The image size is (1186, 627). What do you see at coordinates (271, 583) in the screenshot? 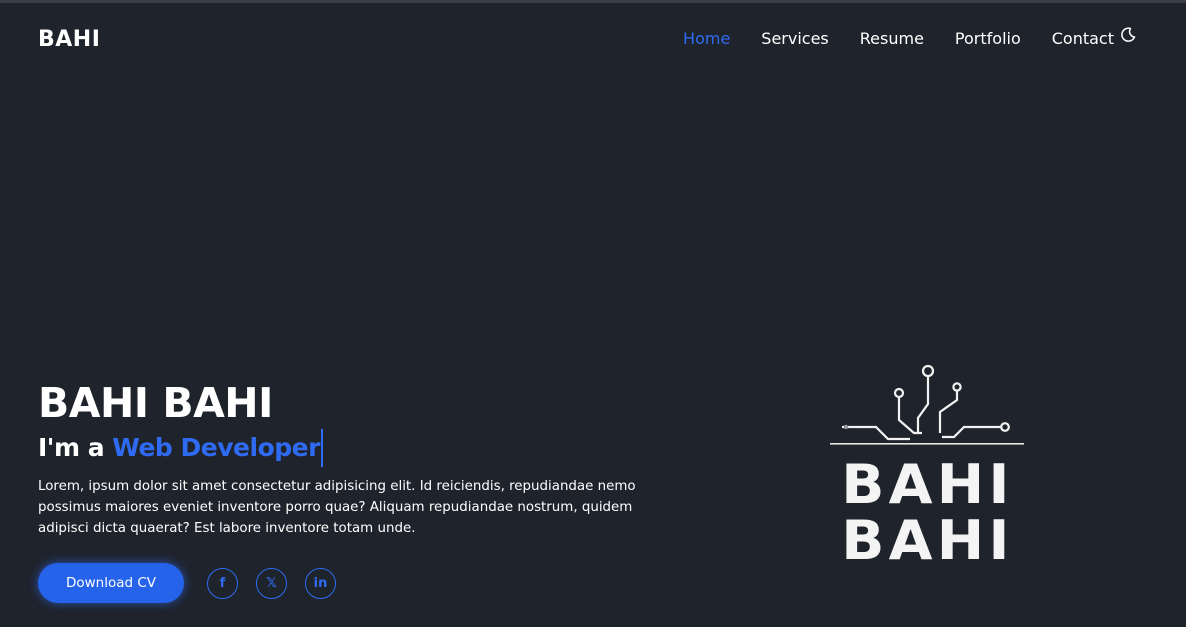
I see `x-icon: 𝕏` at bounding box center [271, 583].